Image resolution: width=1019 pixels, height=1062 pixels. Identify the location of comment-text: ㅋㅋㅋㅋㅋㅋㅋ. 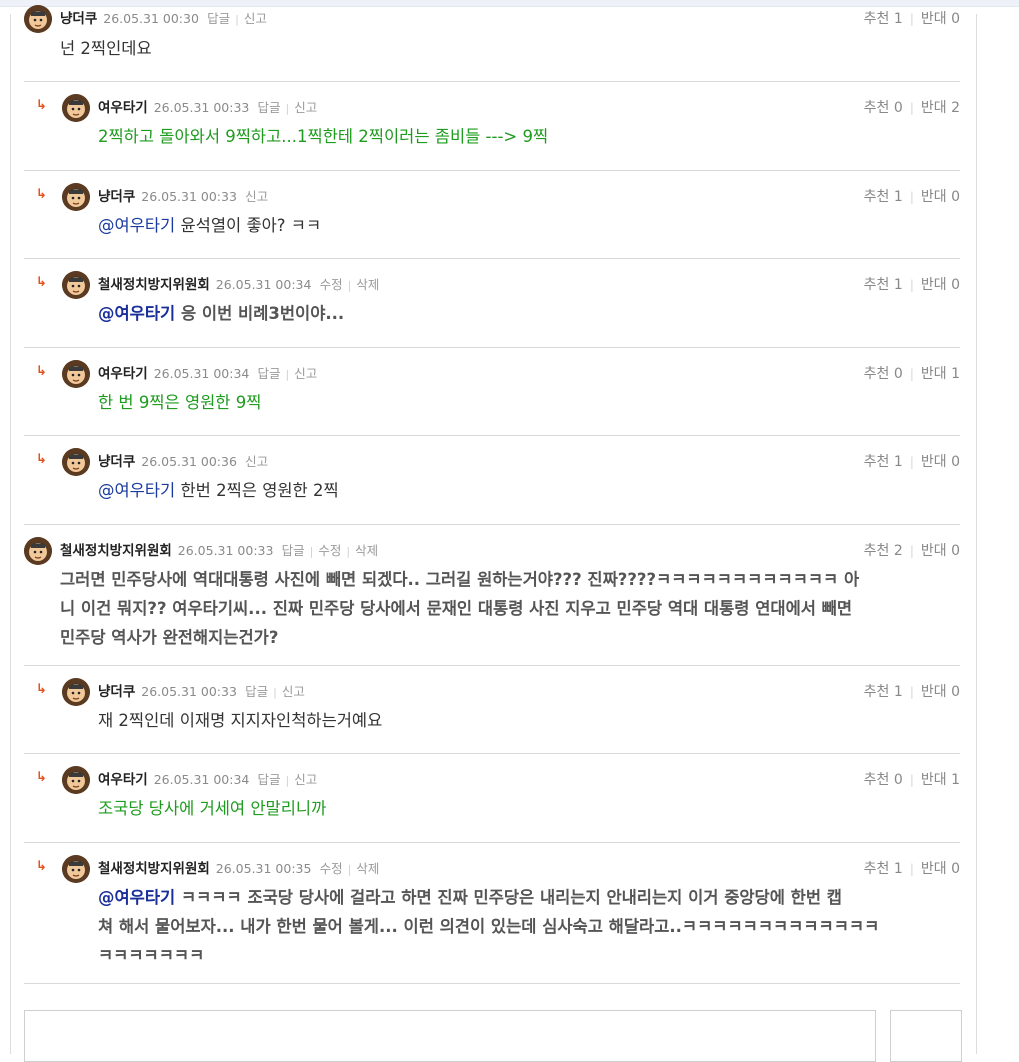
(151, 955).